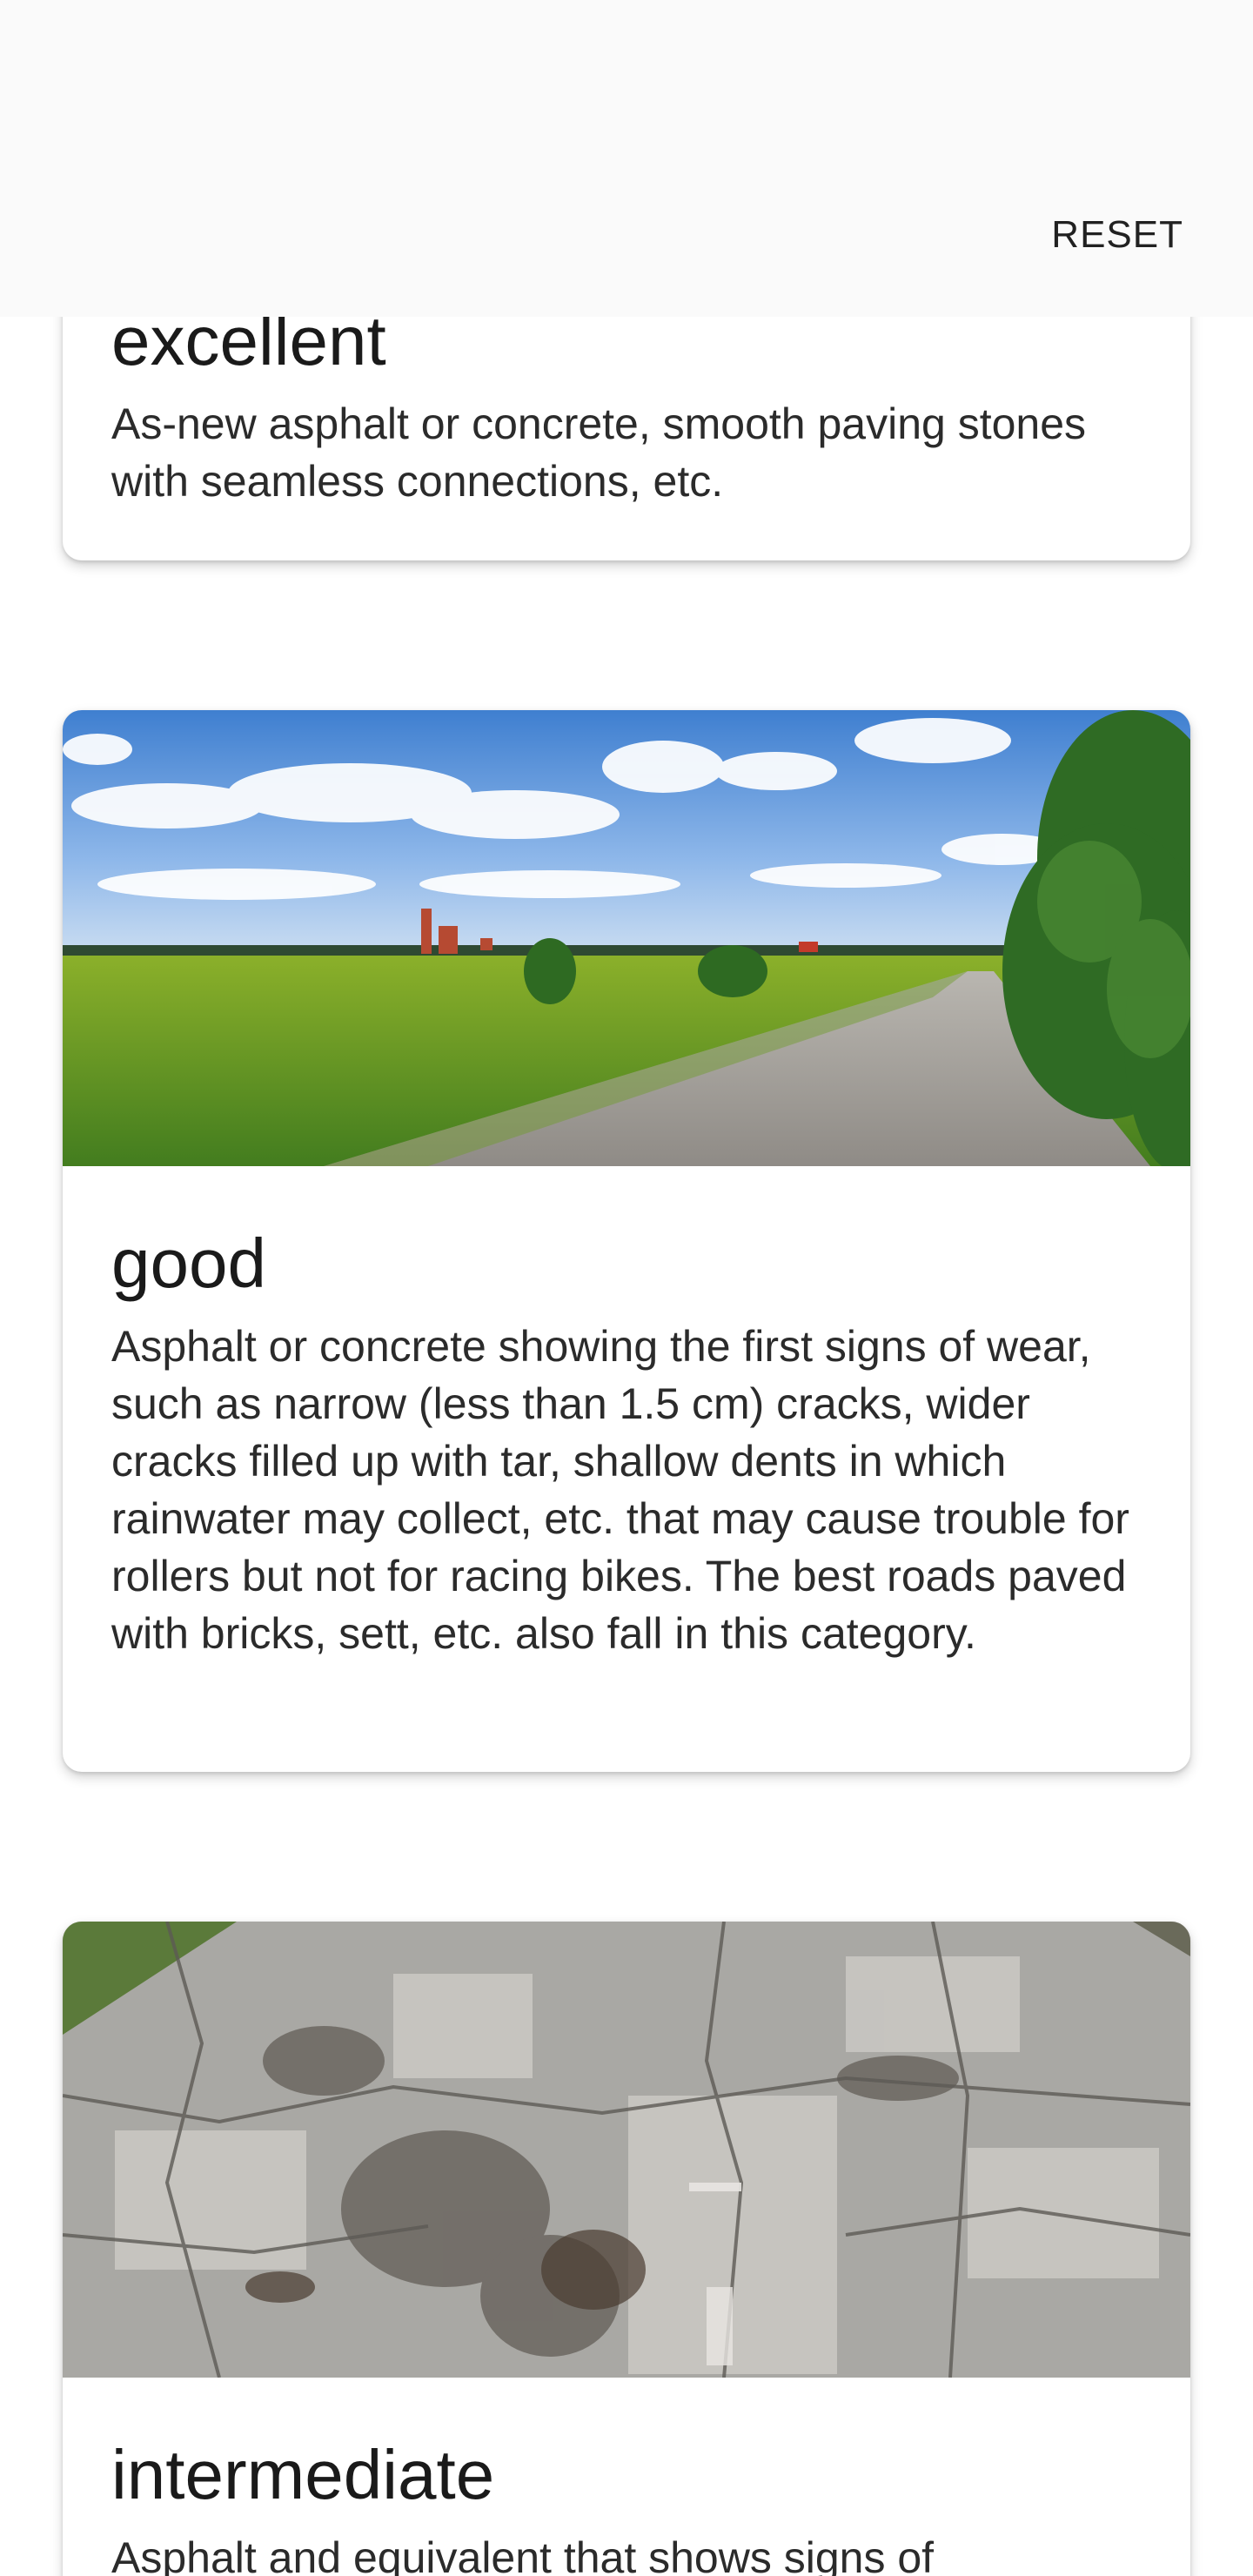 This screenshot has width=1253, height=2576. I want to click on reset-button: RESET, so click(1117, 235).